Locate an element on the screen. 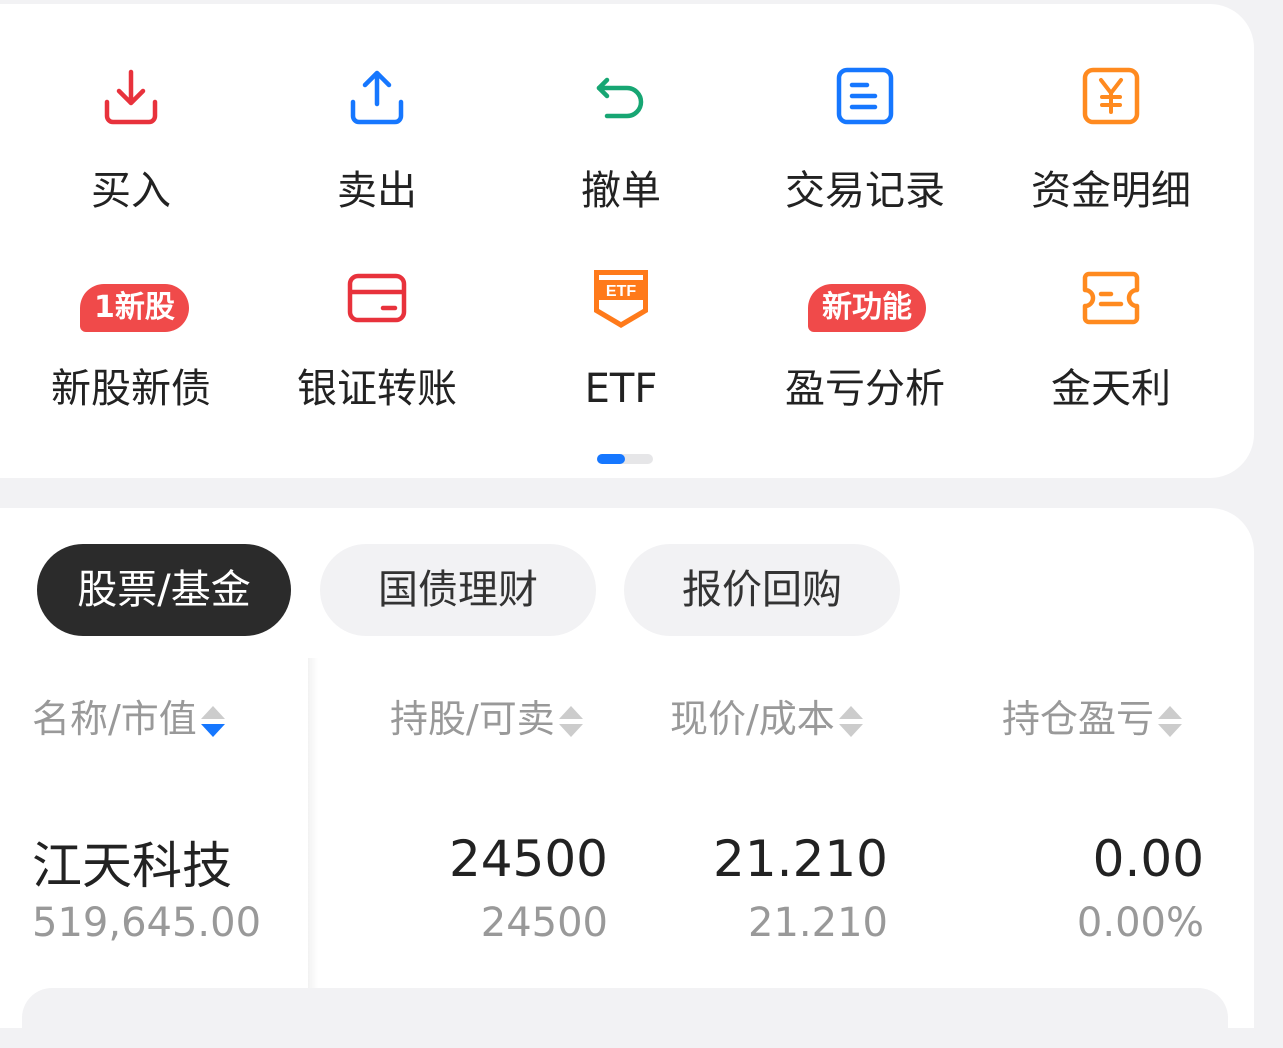 Image resolution: width=1283 pixels, height=1048 pixels. tab-treasury-wealth: 国债理财 is located at coordinates (458, 590).